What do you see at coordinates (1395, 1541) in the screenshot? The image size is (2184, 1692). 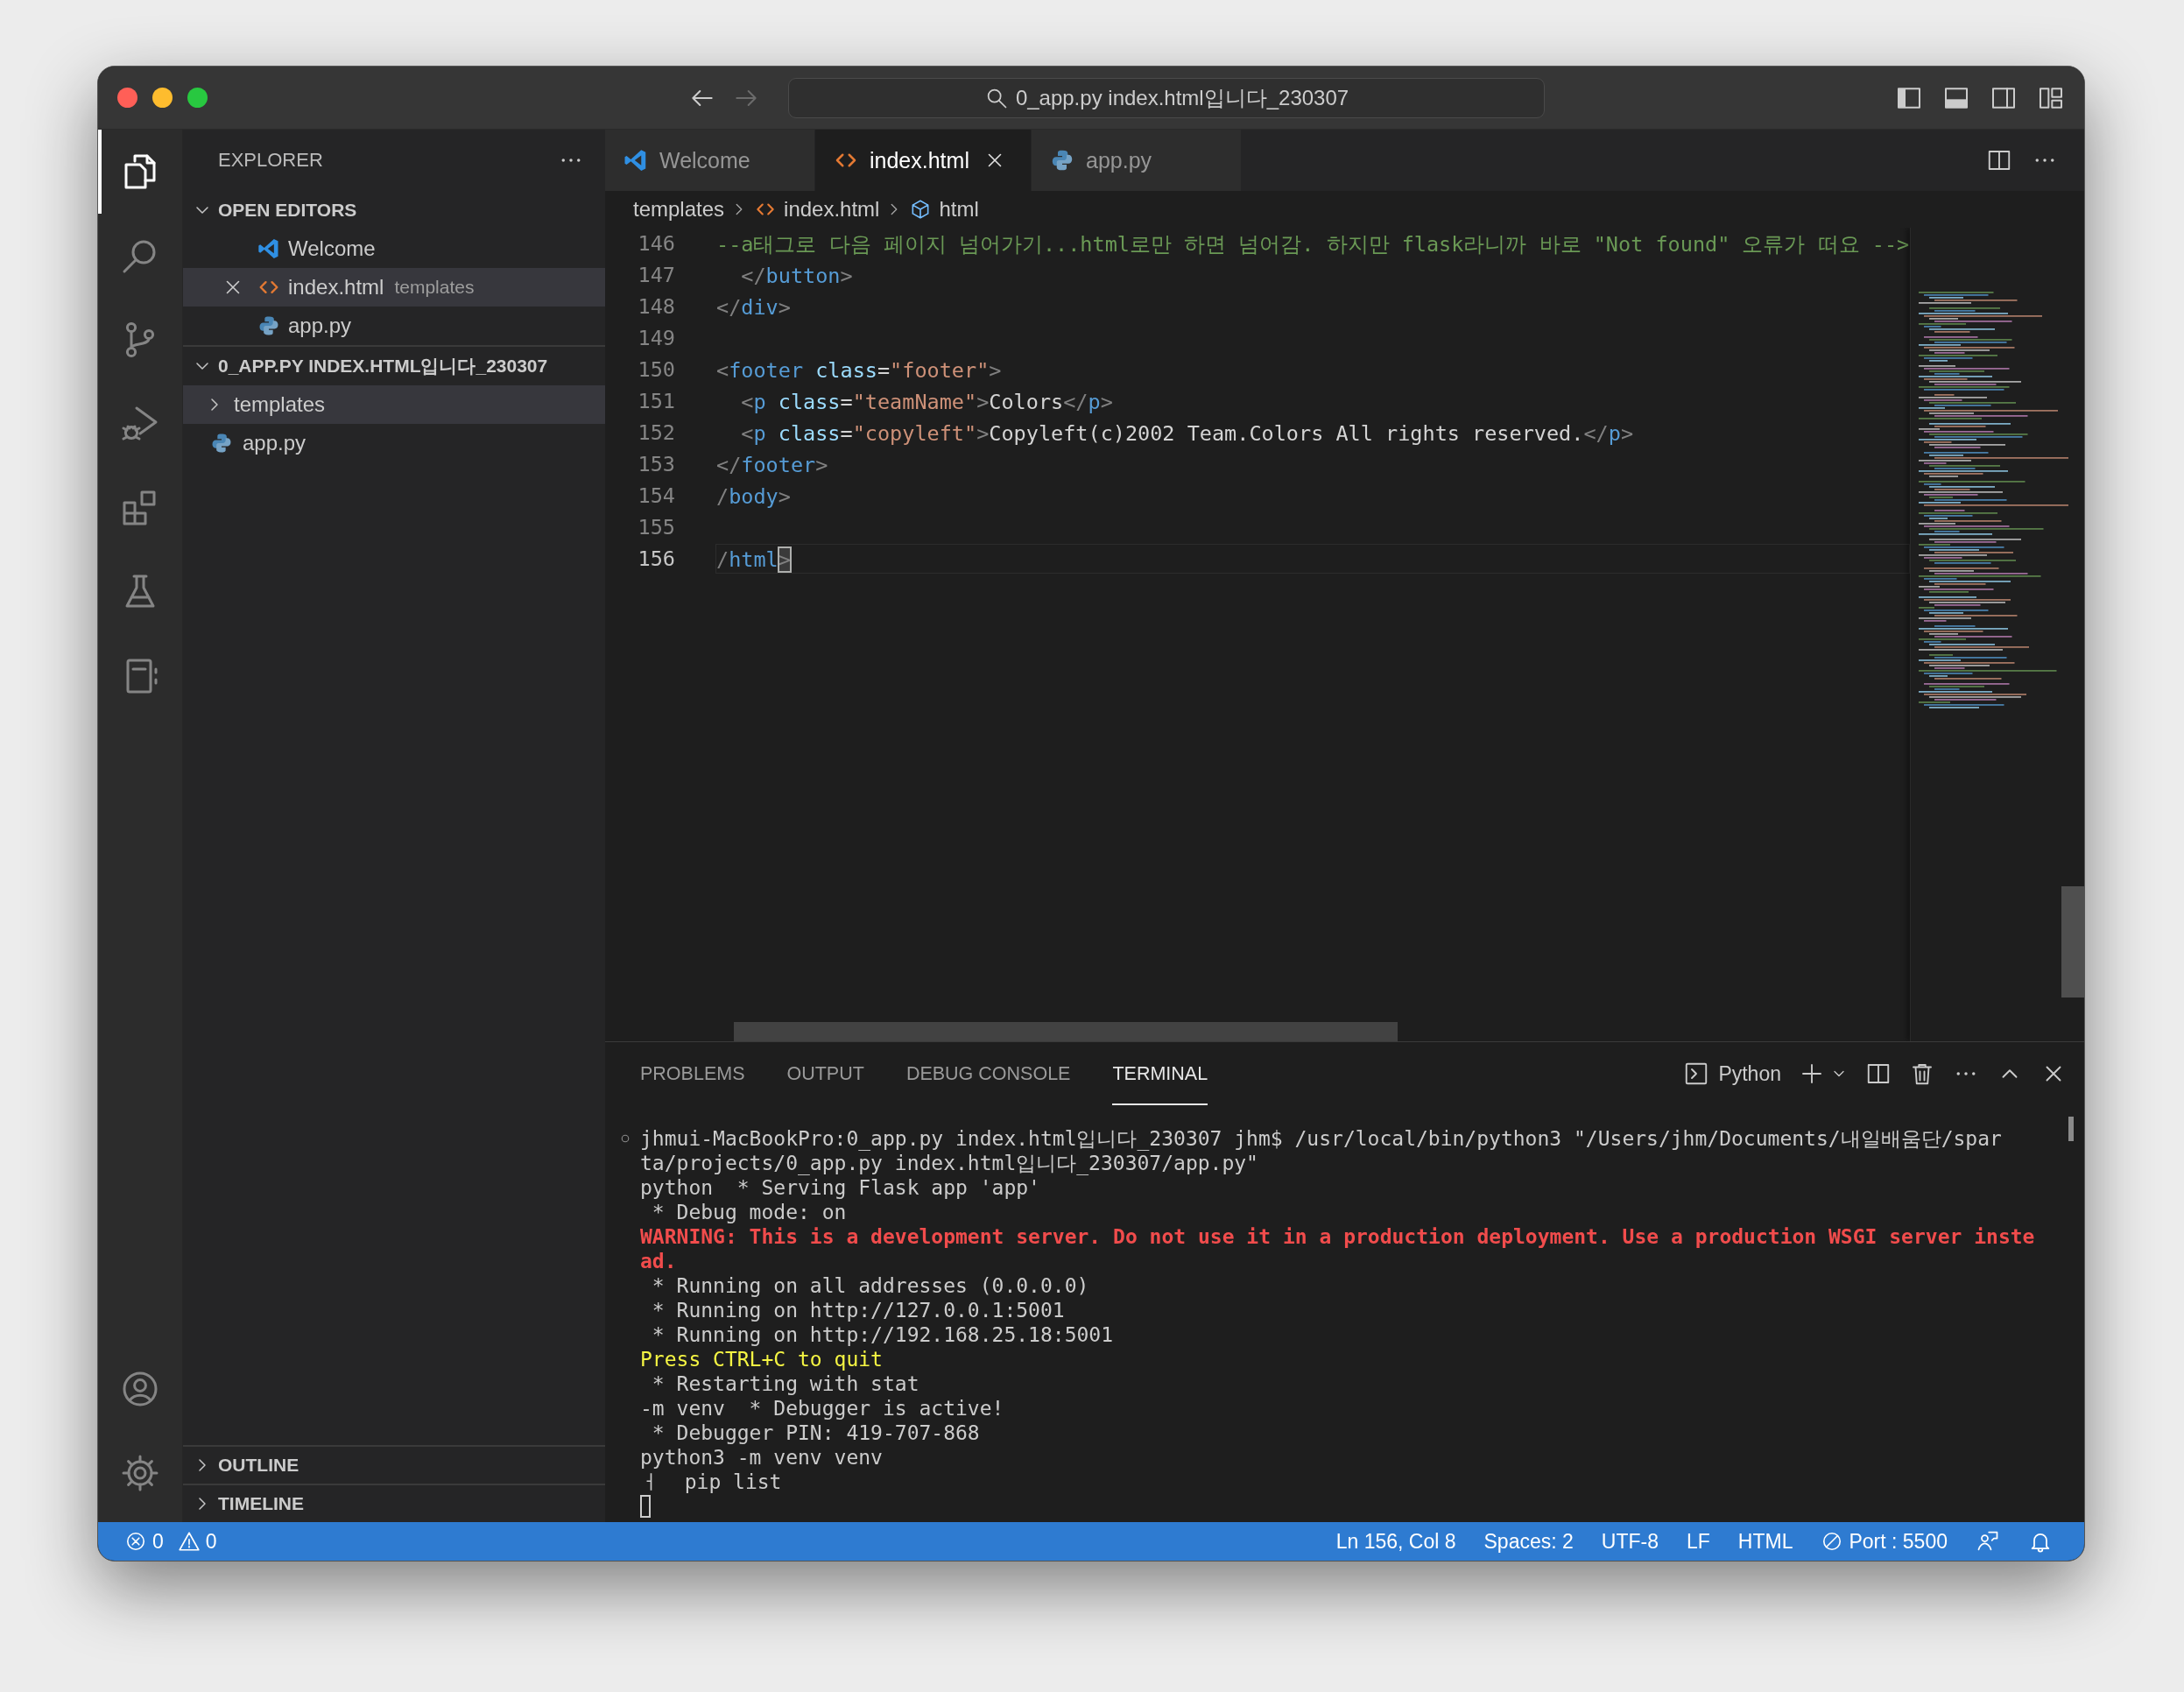 I see `status-item: Ln 156, Col 8` at bounding box center [1395, 1541].